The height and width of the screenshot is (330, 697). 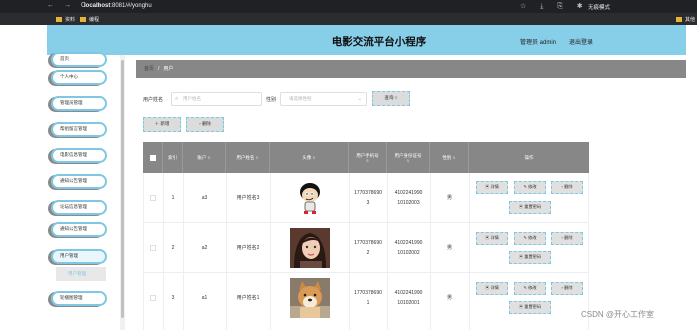 I want to click on search-icon: ⌕, so click(x=177, y=99).